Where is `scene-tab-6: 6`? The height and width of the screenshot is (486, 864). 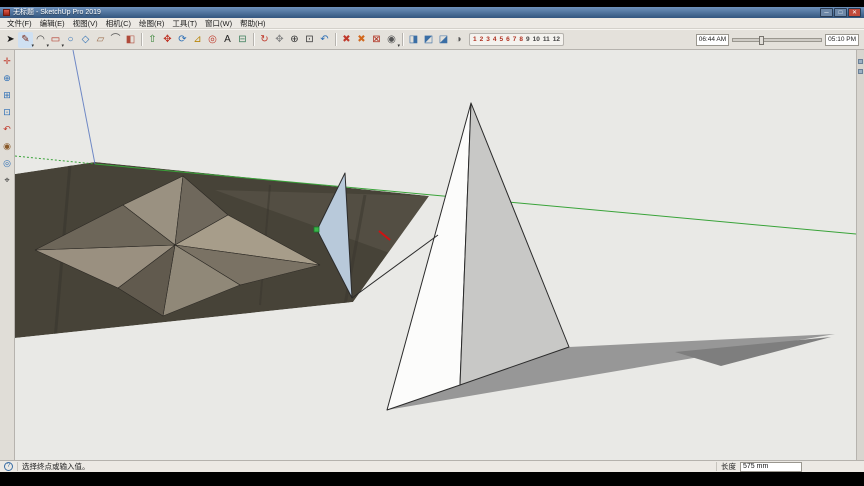 scene-tab-6: 6 is located at coordinates (508, 39).